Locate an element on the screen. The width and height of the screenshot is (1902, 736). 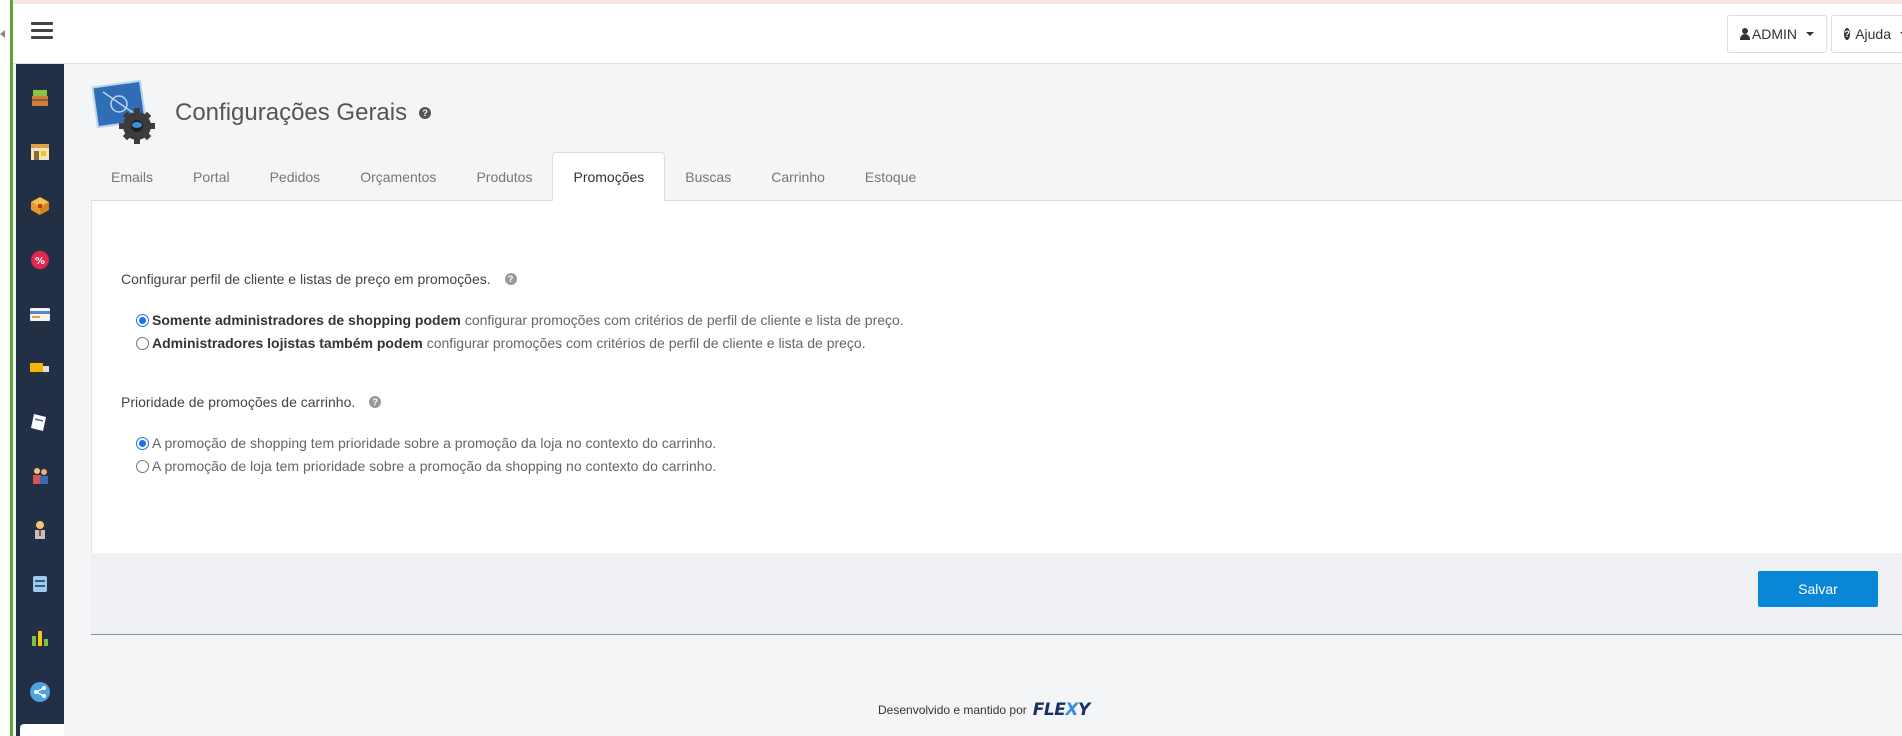
tab-orcamentos: Orçamentos is located at coordinates (398, 176).